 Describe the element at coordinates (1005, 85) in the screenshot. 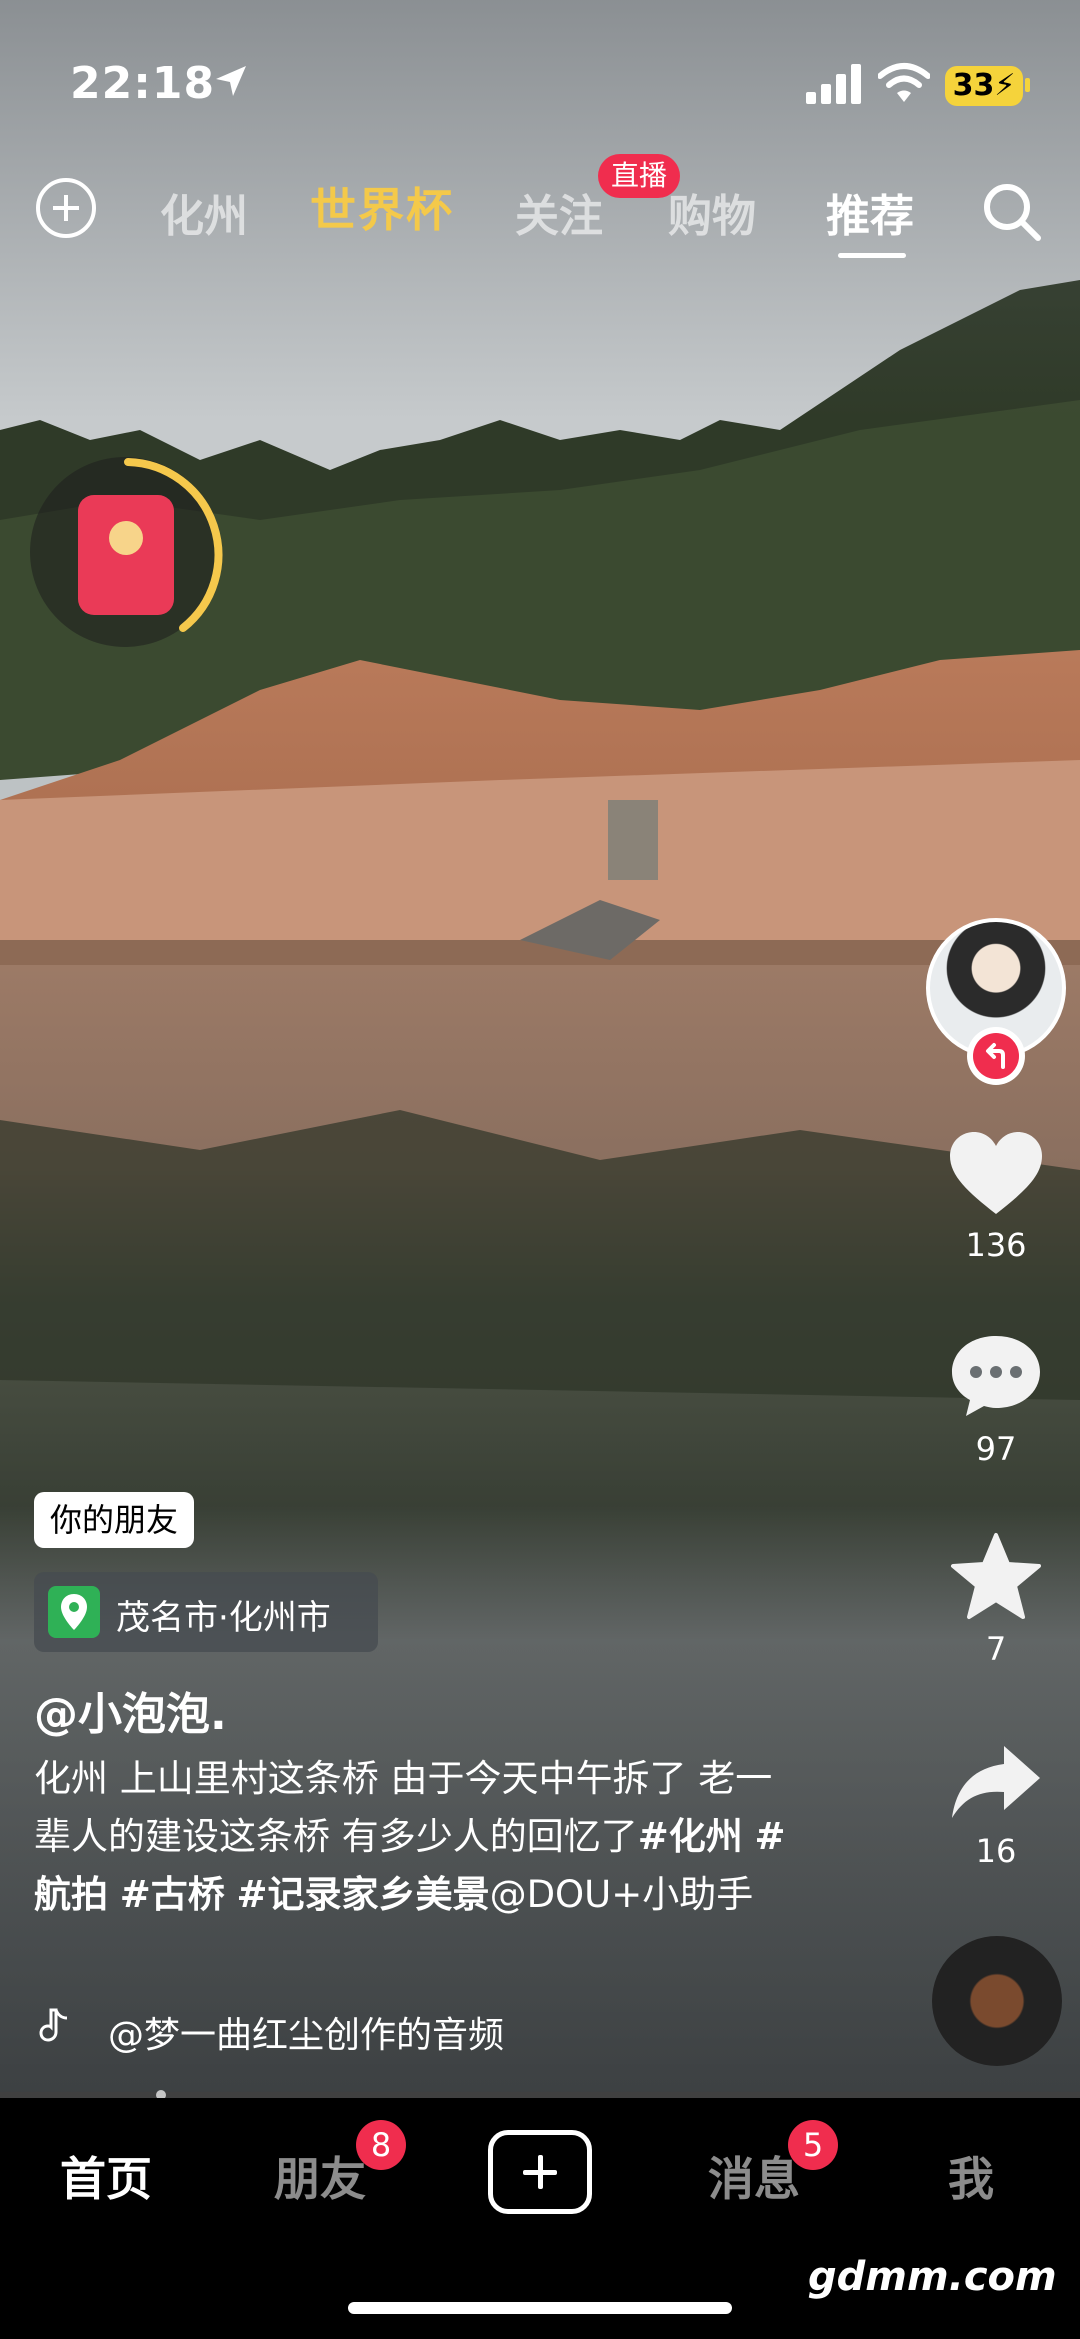

I see `charging-icon: ⚡` at that location.